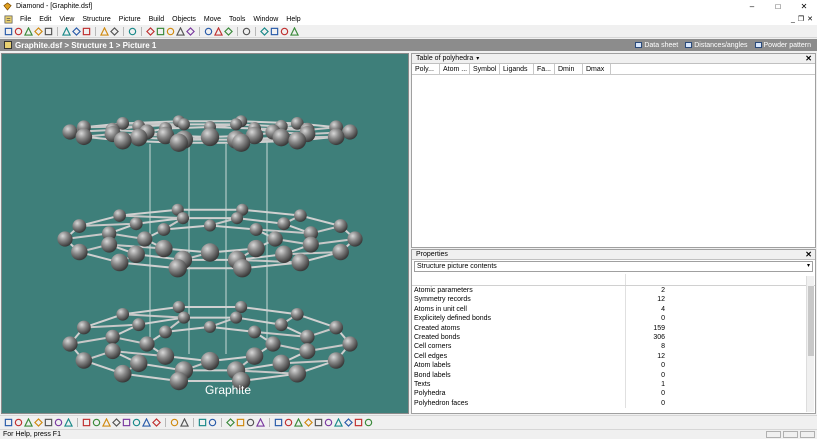  What do you see at coordinates (150, 31) in the screenshot?
I see `render-icon` at bounding box center [150, 31].